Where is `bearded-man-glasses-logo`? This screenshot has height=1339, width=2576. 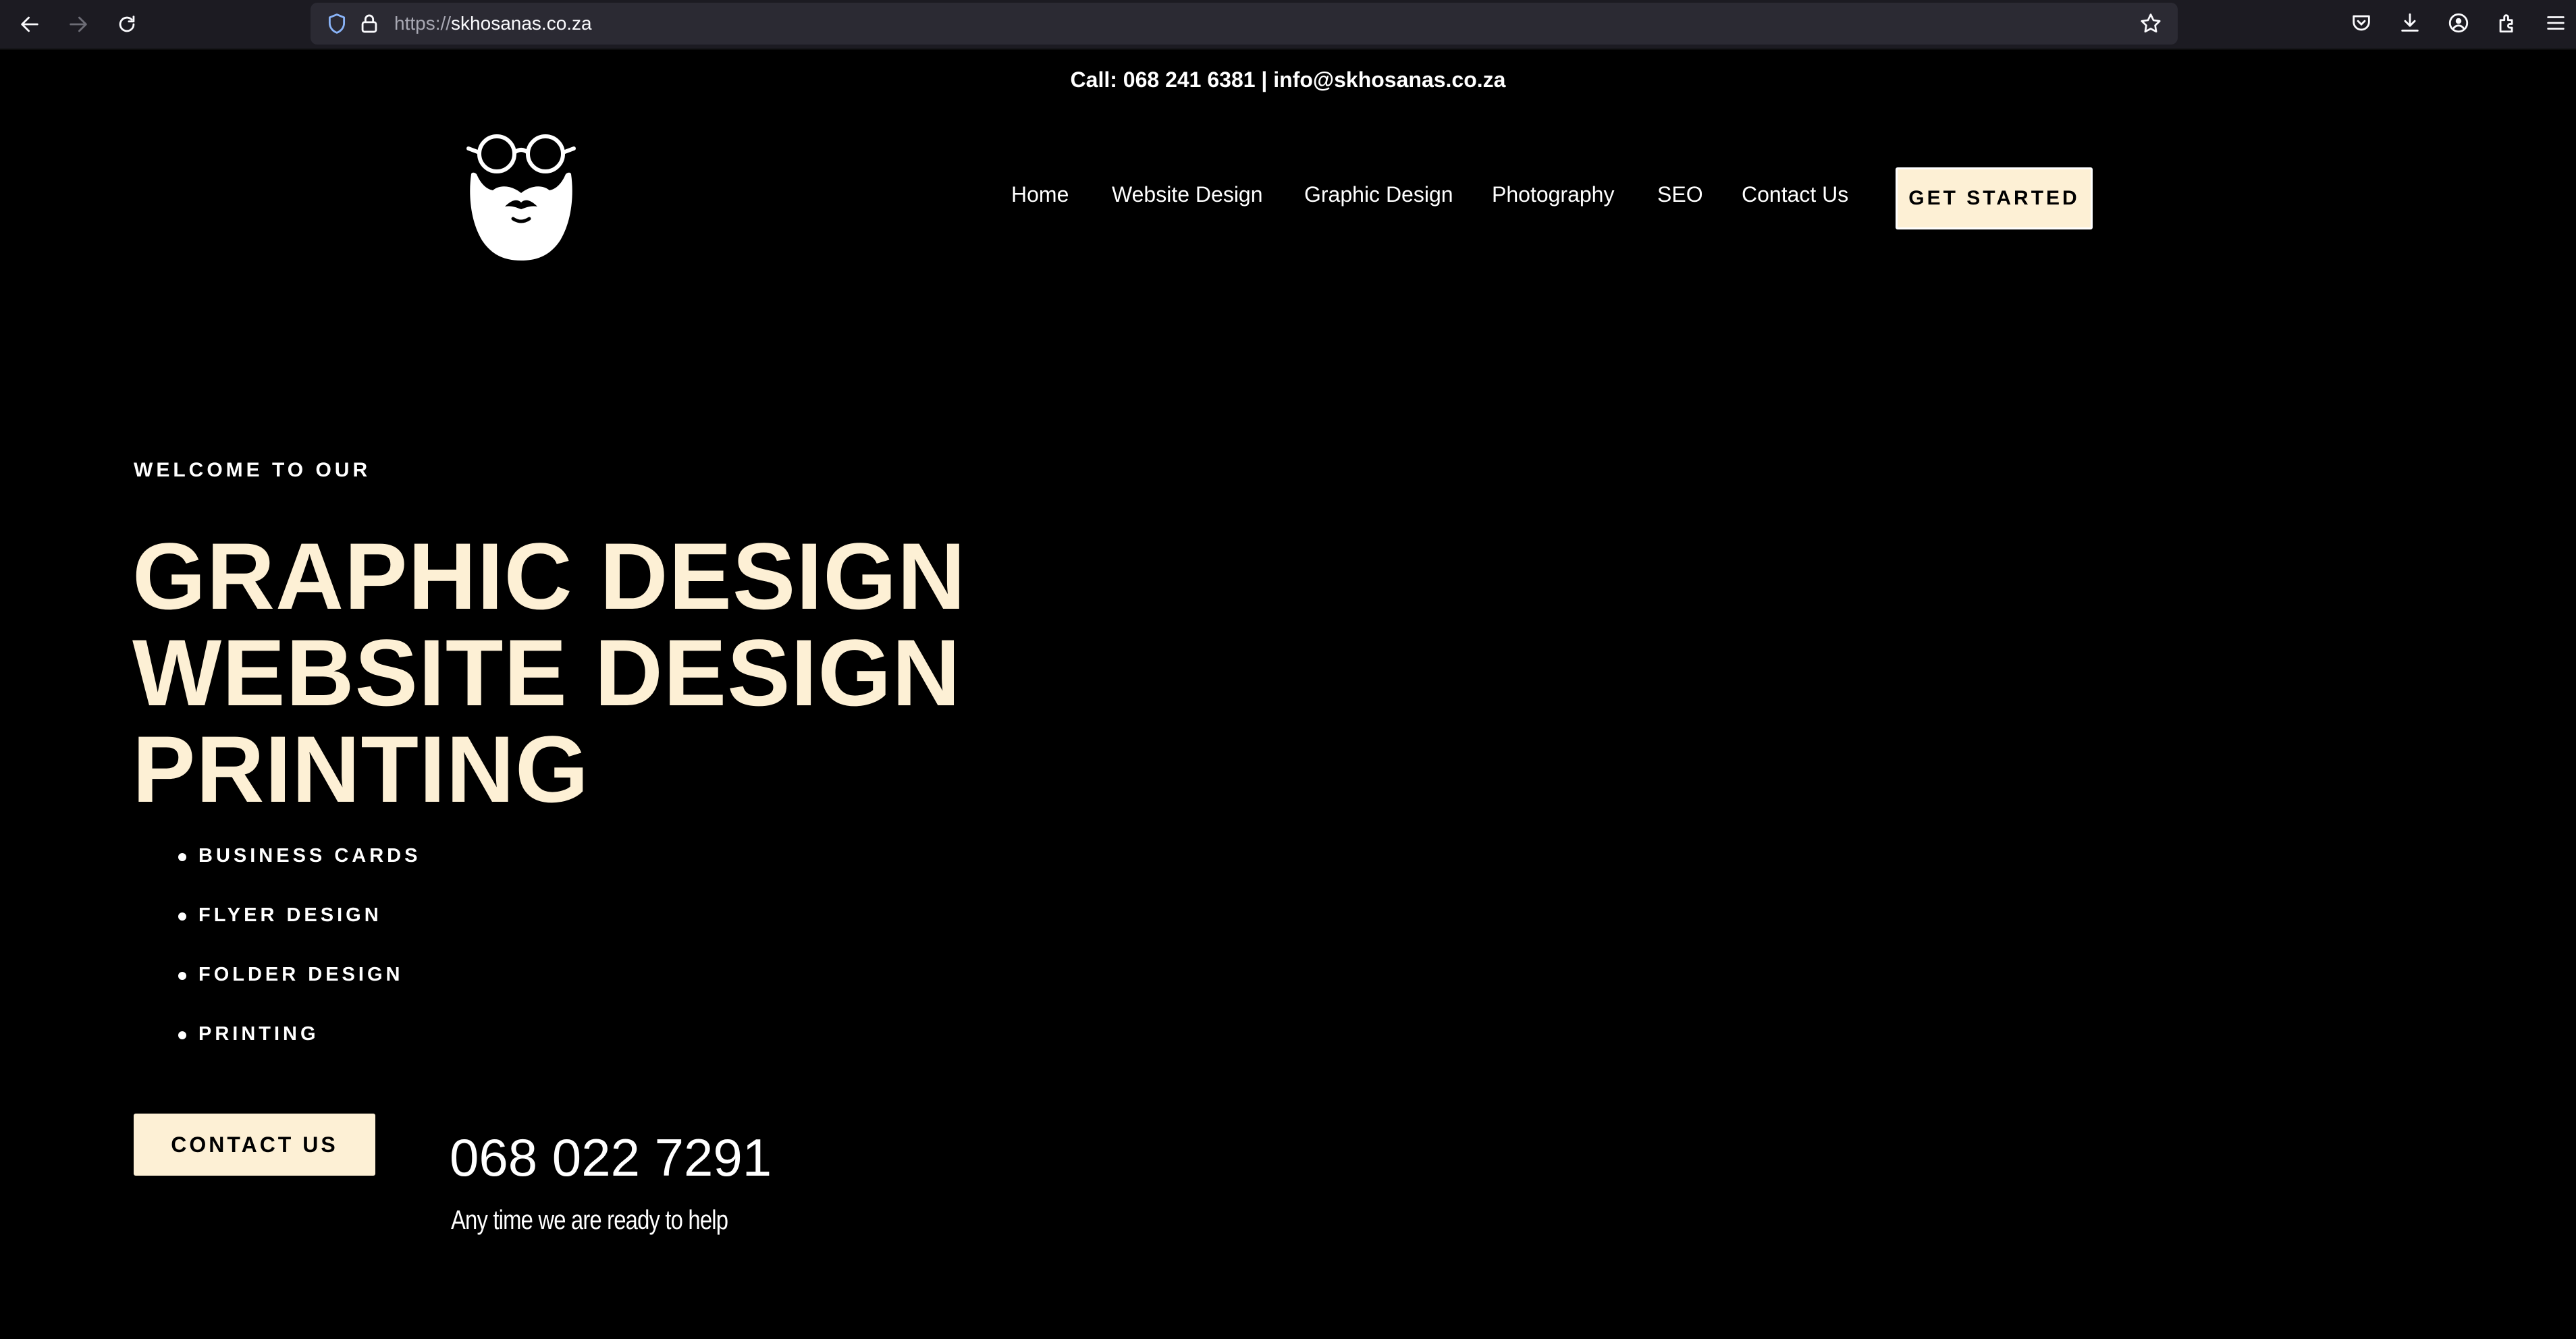 bearded-man-glasses-logo is located at coordinates (521, 196).